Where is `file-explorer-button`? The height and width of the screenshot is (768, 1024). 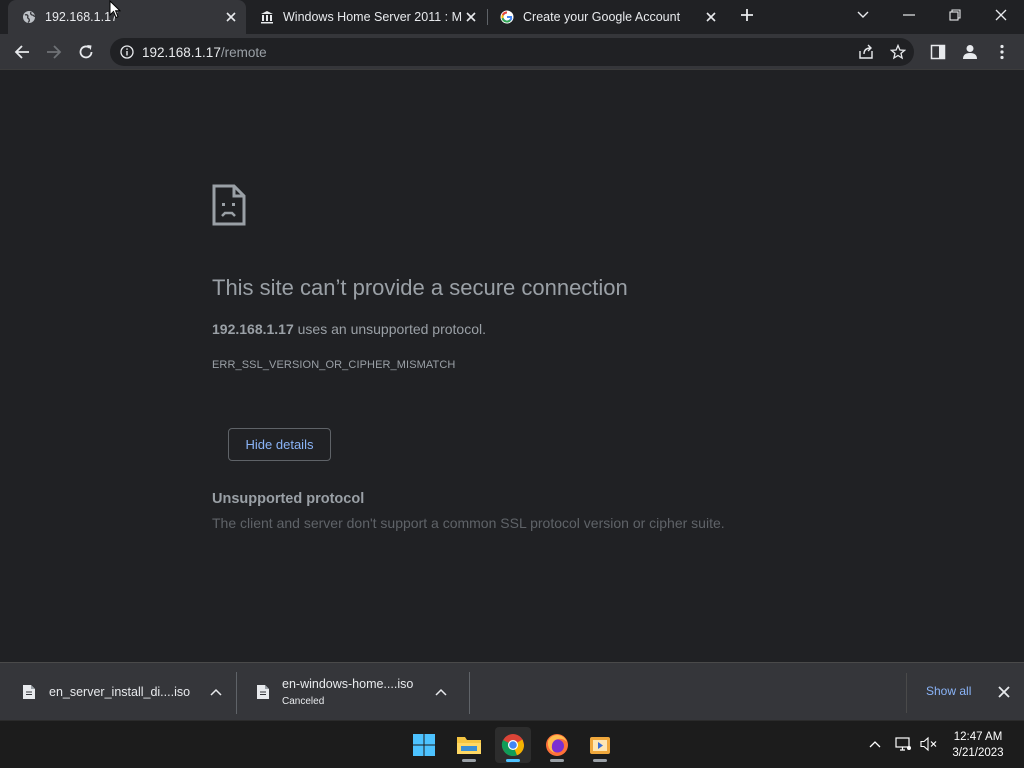
file-explorer-button is located at coordinates (469, 745).